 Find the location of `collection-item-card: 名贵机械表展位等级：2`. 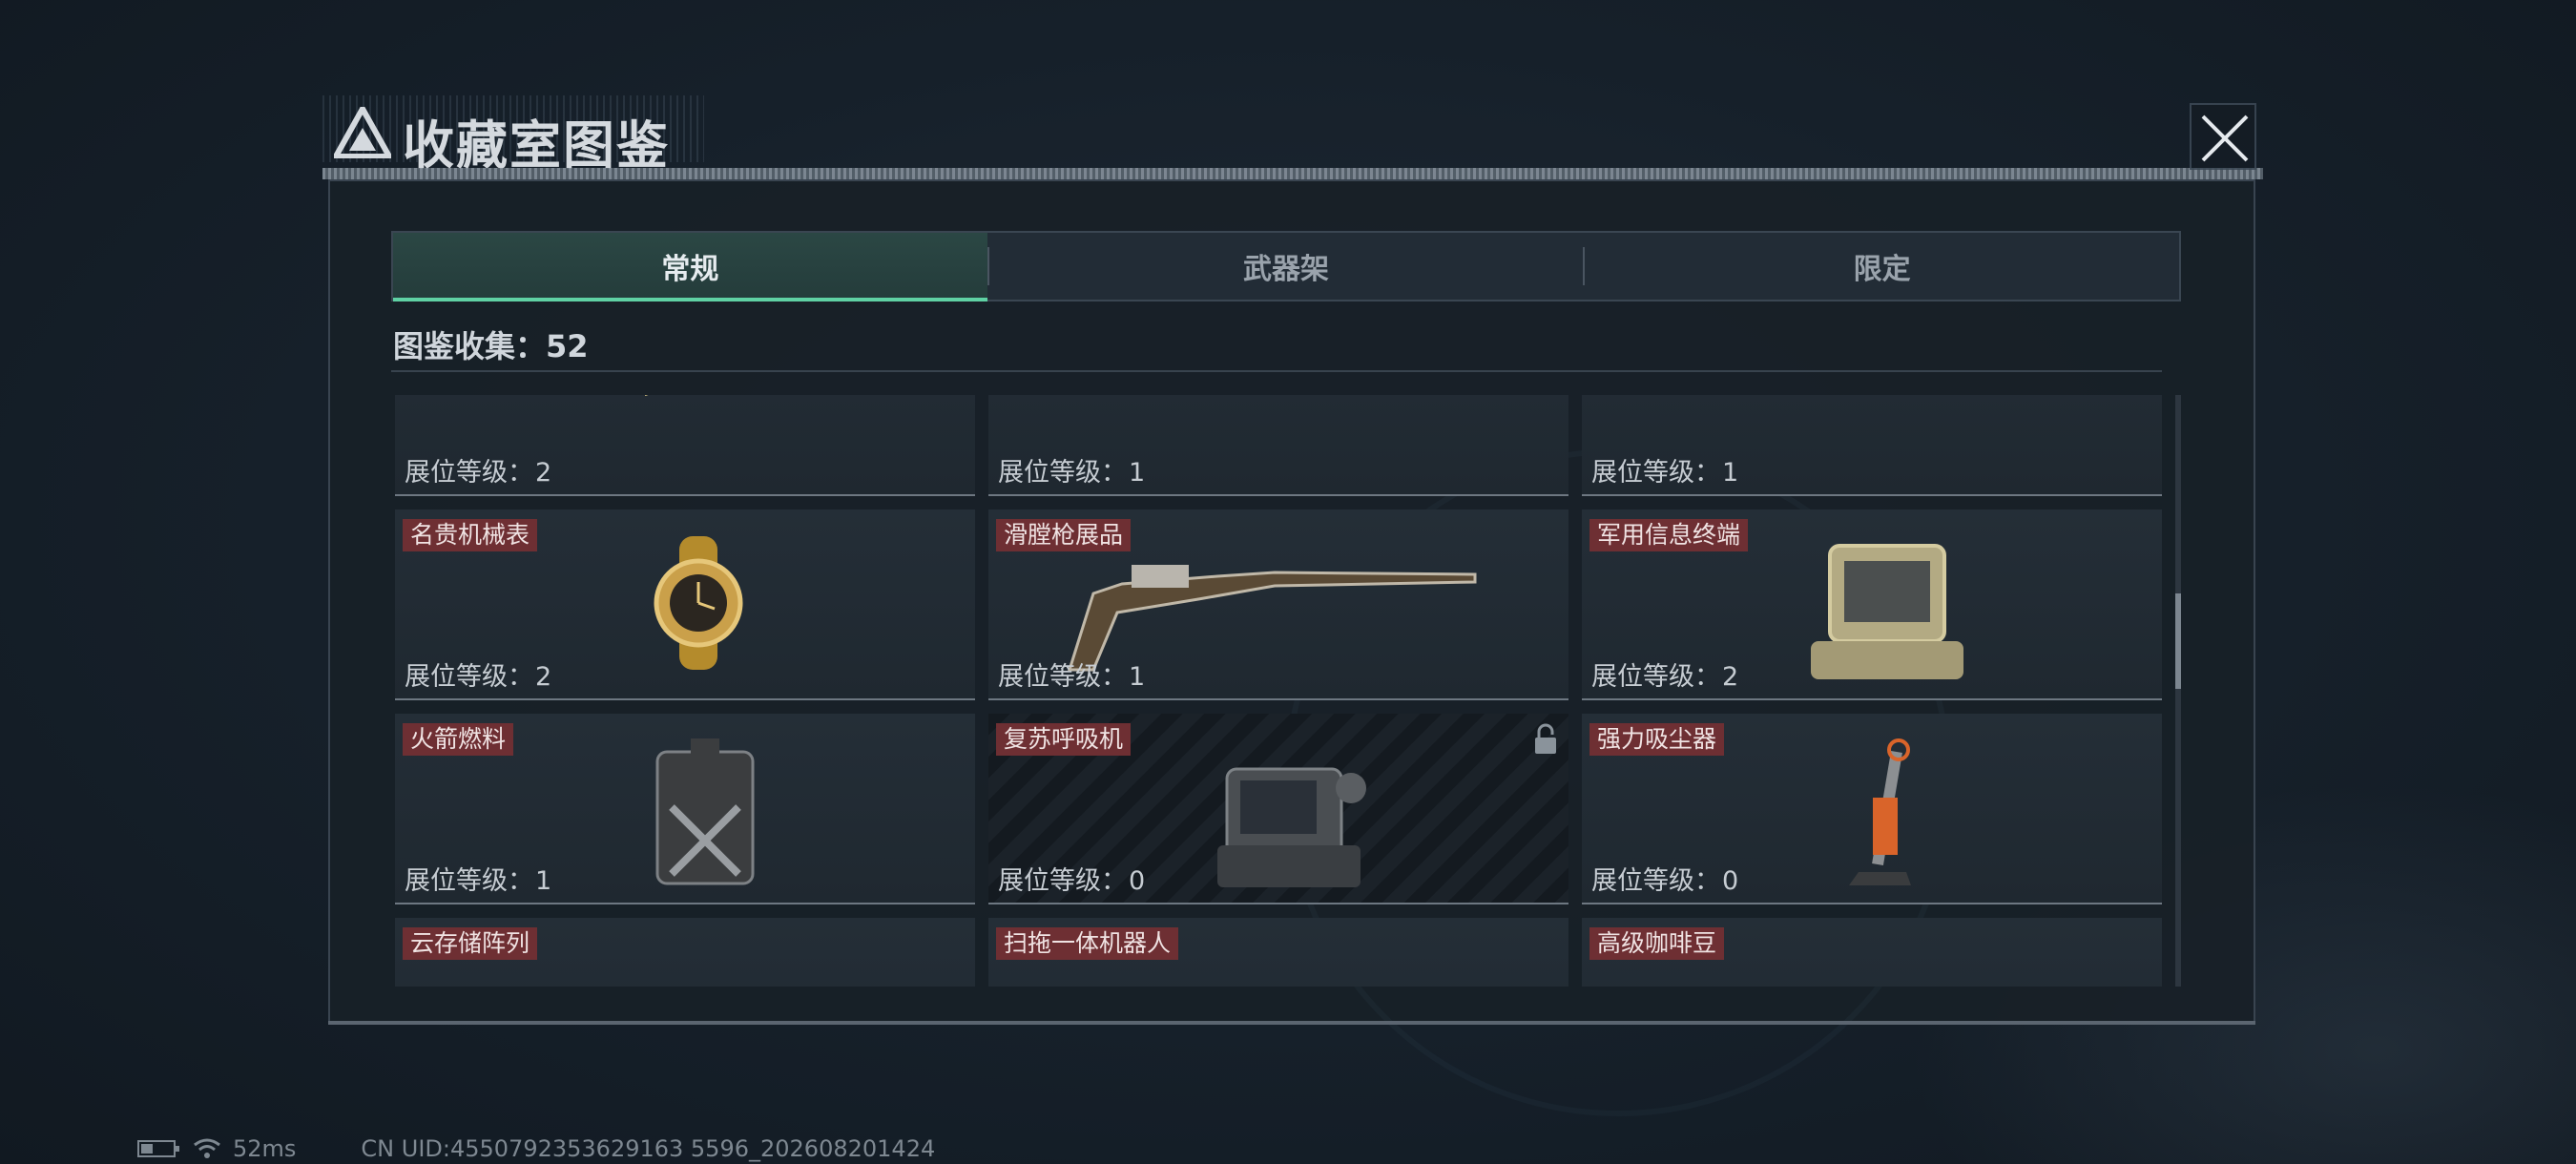

collection-item-card: 名贵机械表展位等级：2 is located at coordinates (685, 604).